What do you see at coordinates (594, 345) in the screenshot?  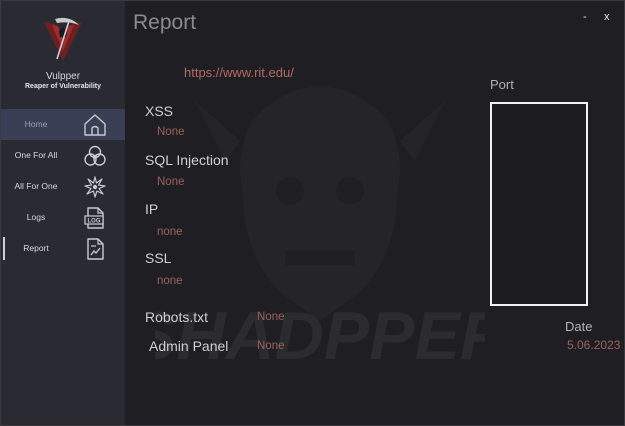 I see `date-value: 5.06.2023` at bounding box center [594, 345].